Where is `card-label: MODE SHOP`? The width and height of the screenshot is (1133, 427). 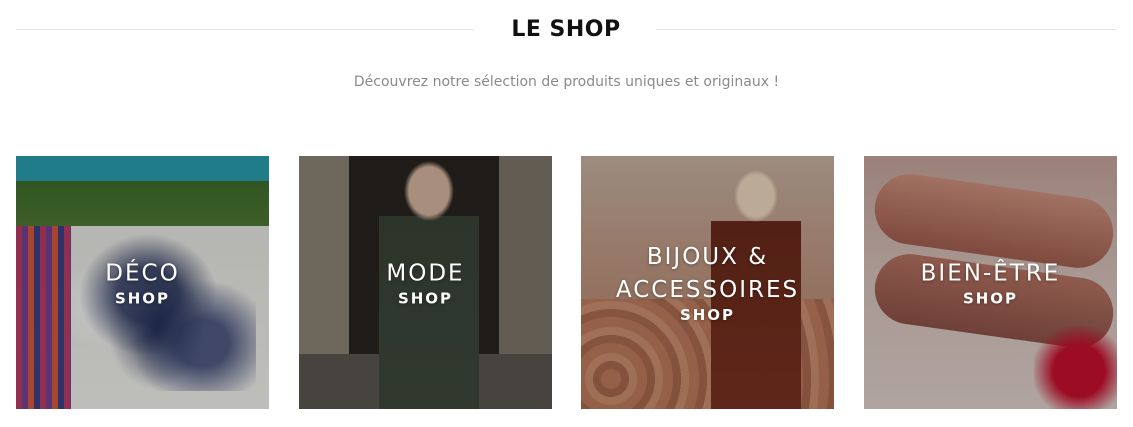 card-label: MODE SHOP is located at coordinates (425, 282).